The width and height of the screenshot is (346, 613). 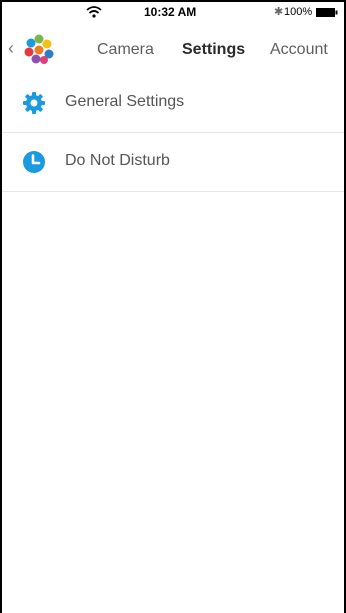 What do you see at coordinates (298, 12) in the screenshot?
I see `battery-percentage: 100%` at bounding box center [298, 12].